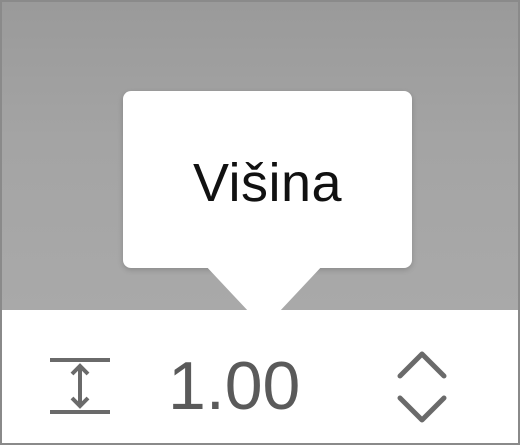  I want to click on height-value-input: 1.00, so click(234, 386).